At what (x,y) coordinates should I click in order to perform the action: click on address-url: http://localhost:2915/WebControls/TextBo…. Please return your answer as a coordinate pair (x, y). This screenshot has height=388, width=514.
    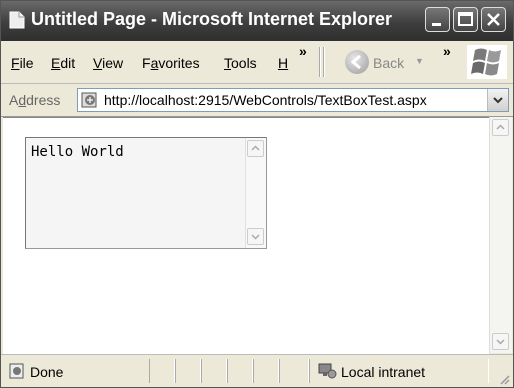
    Looking at the image, I should click on (265, 100).